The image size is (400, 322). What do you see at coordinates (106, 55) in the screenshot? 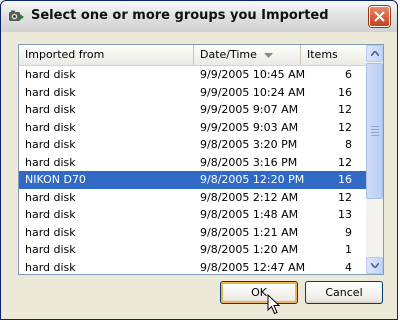
I see `column-header-imported-from: Imported from` at bounding box center [106, 55].